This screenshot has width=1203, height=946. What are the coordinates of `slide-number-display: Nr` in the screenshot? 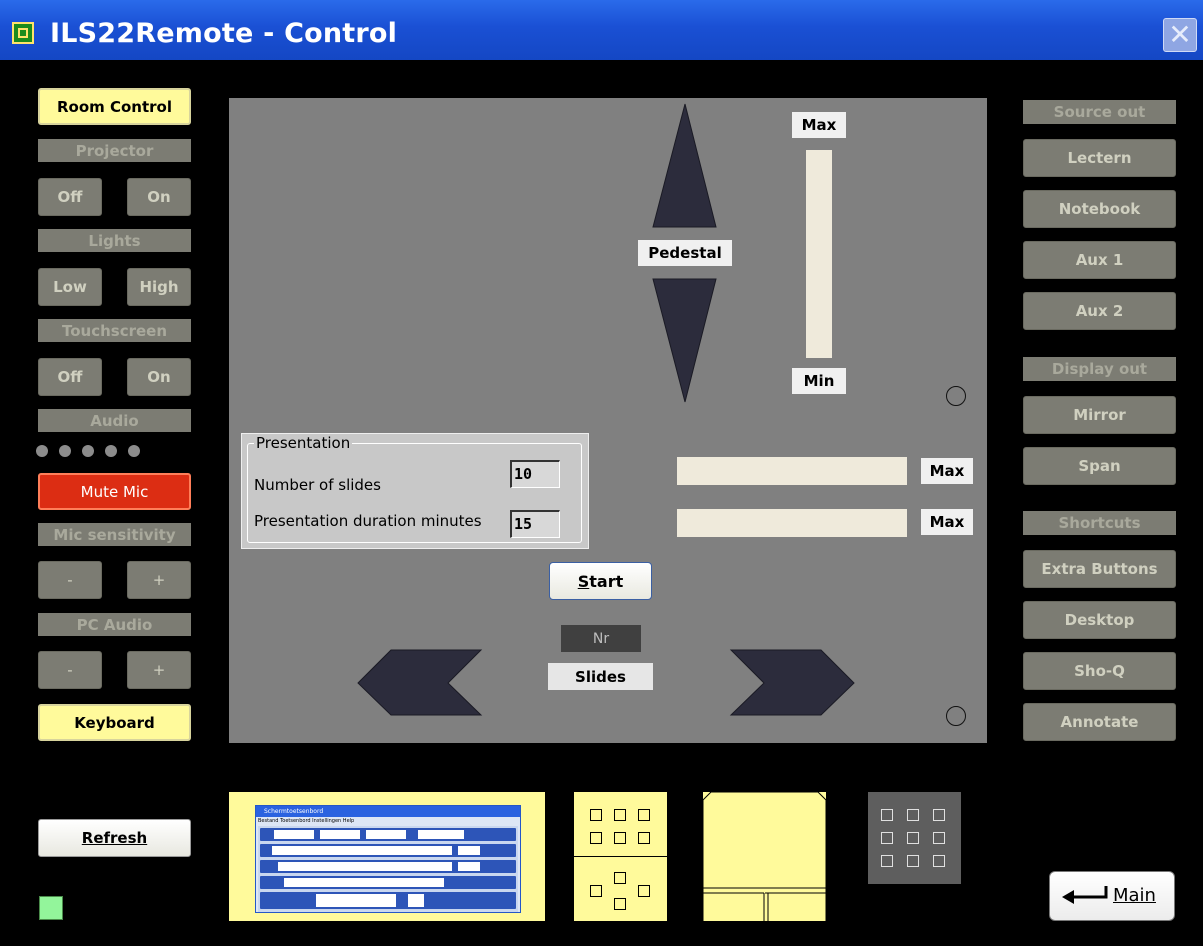 It's located at (601, 638).